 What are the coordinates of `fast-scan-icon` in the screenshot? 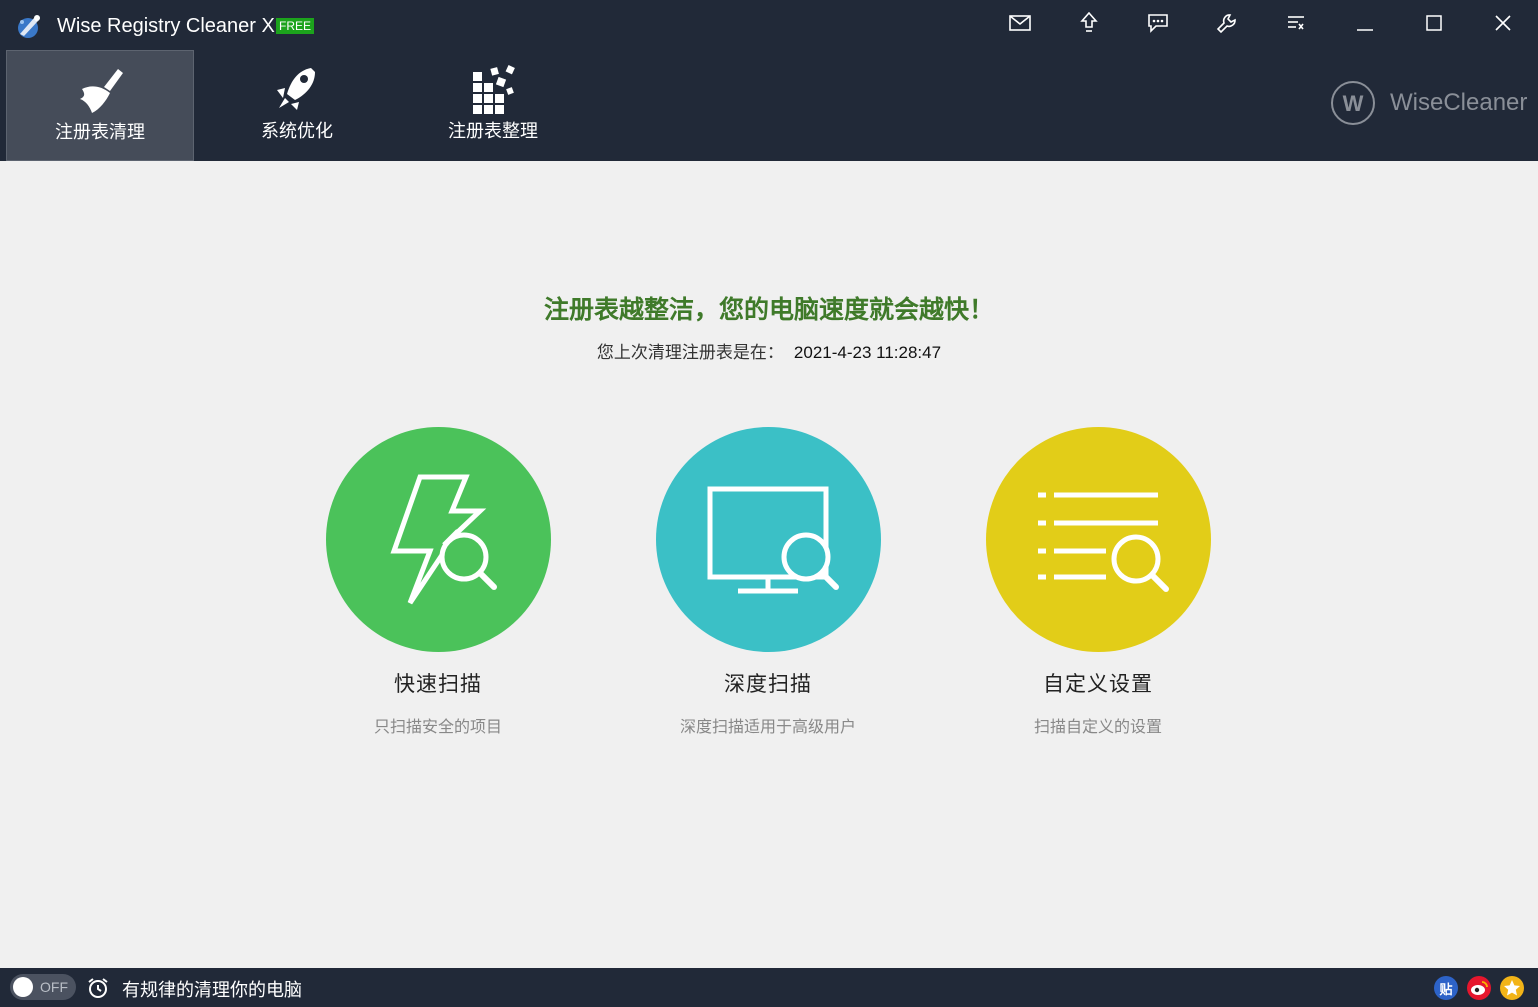 It's located at (443, 539).